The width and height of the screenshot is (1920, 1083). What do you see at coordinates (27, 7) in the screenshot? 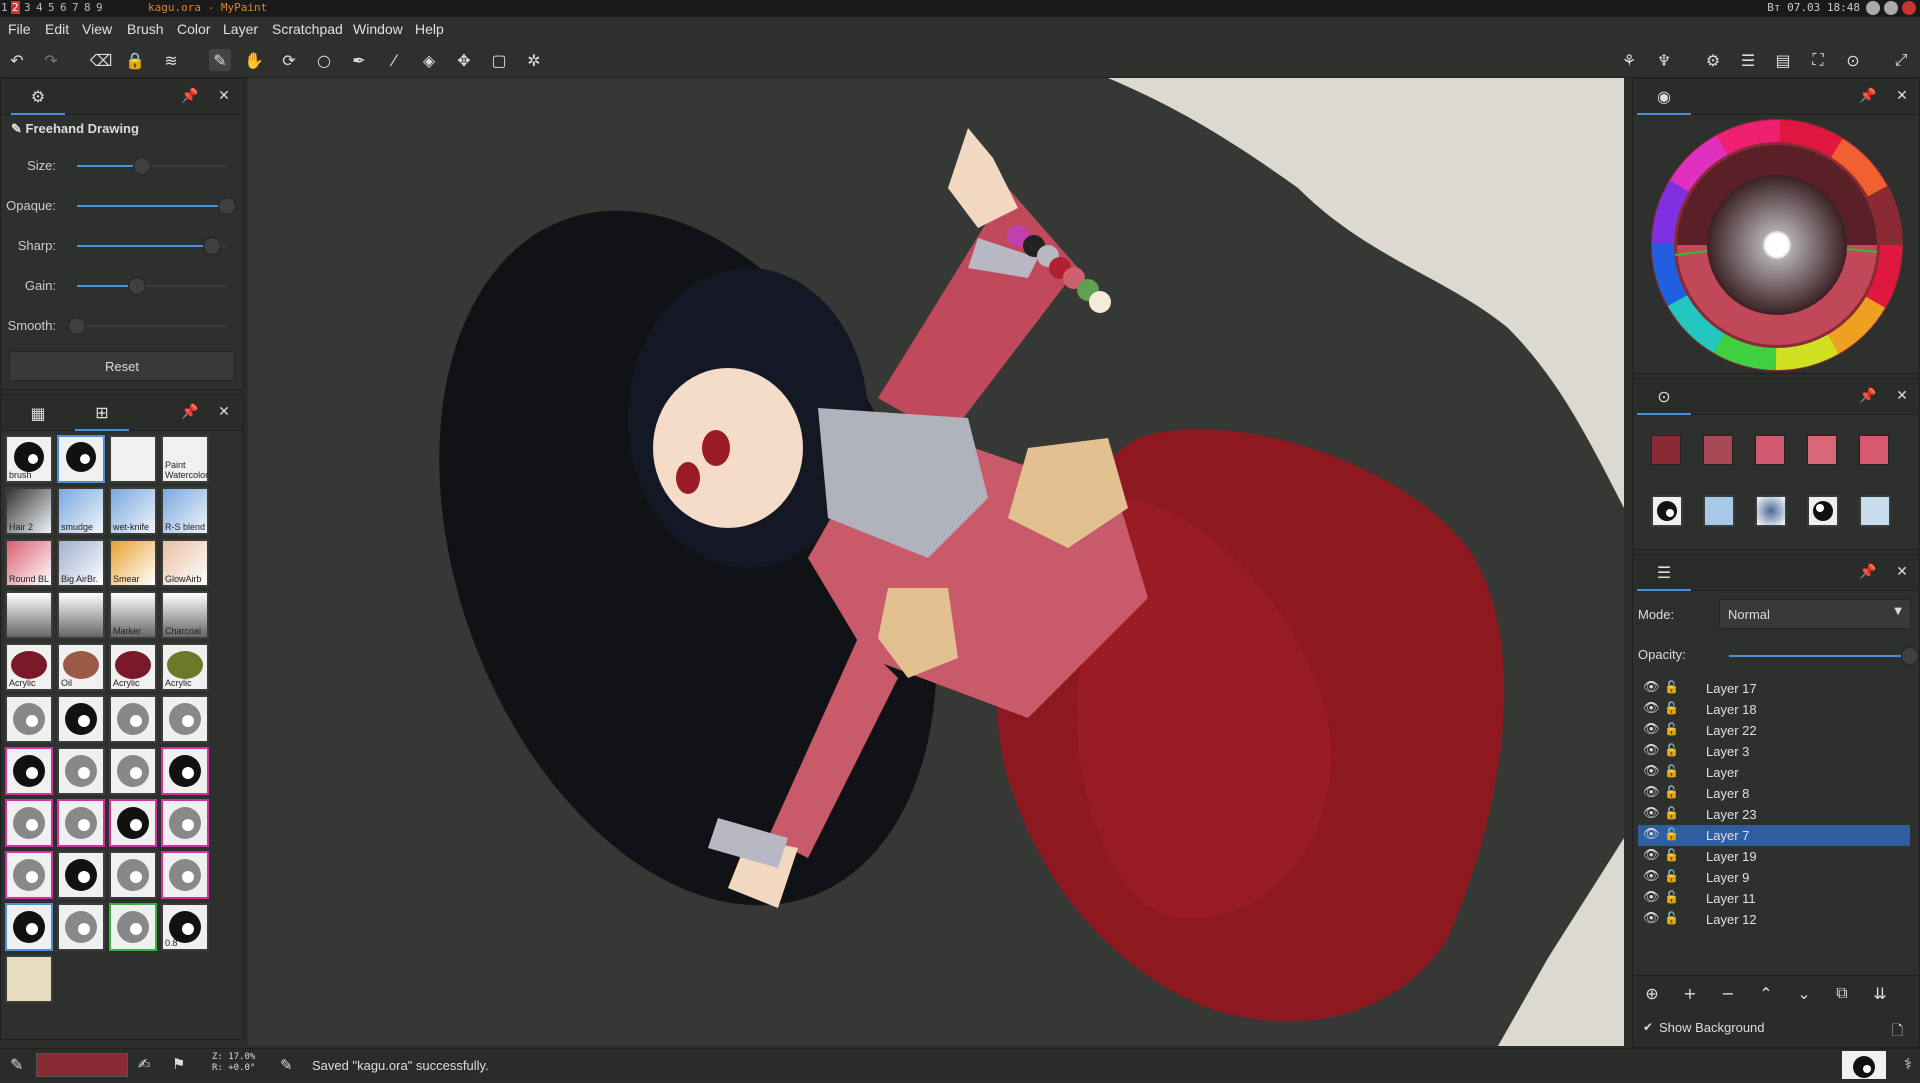
I see `workspace-3: 3` at bounding box center [27, 7].